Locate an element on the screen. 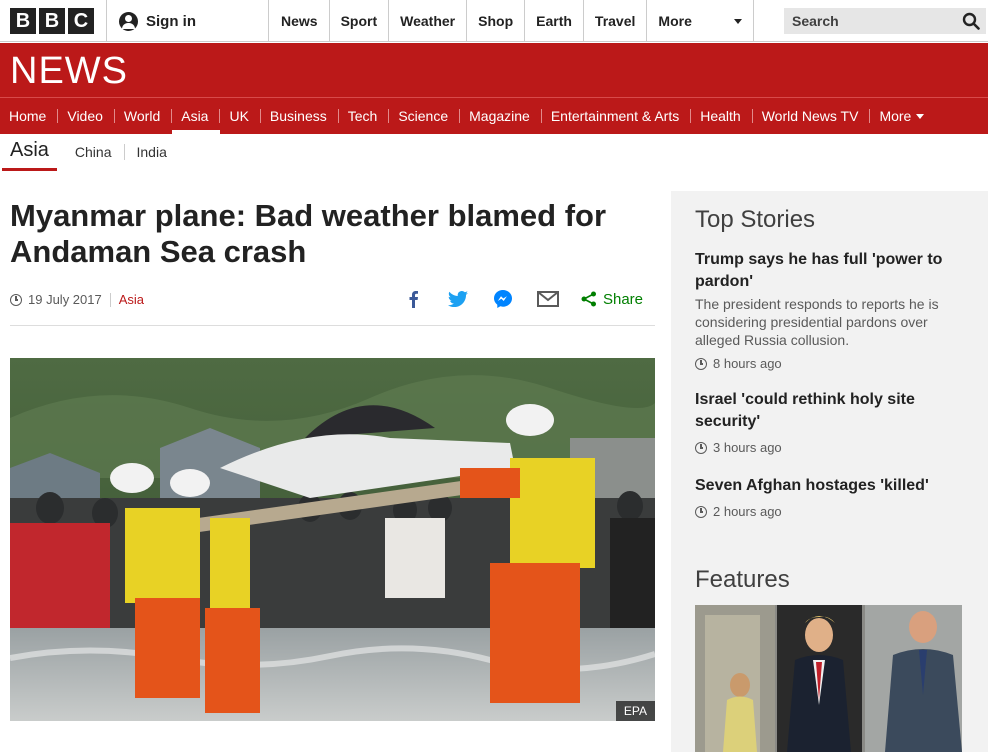 Image resolution: width=988 pixels, height=752 pixels. news-nav-more-label: More is located at coordinates (895, 116).